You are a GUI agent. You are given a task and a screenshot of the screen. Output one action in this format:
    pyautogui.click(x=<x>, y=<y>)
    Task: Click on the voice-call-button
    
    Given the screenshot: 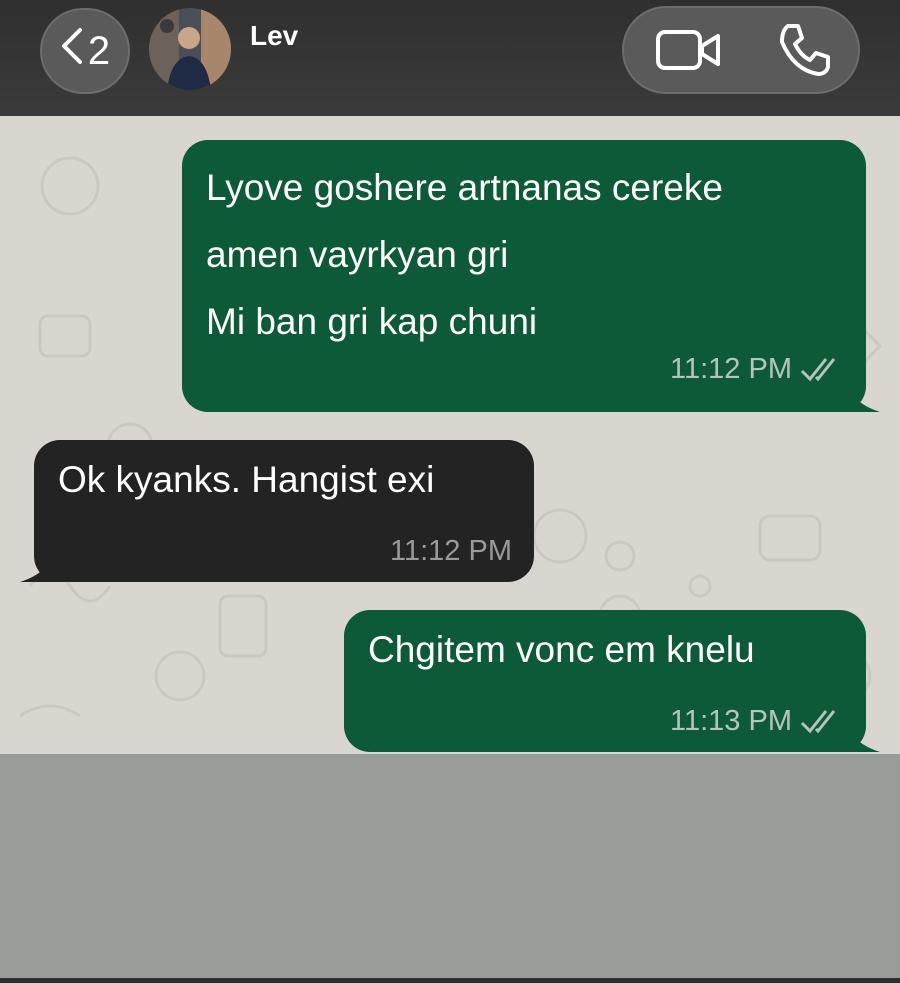 What is the action you would take?
    pyautogui.click(x=804, y=50)
    